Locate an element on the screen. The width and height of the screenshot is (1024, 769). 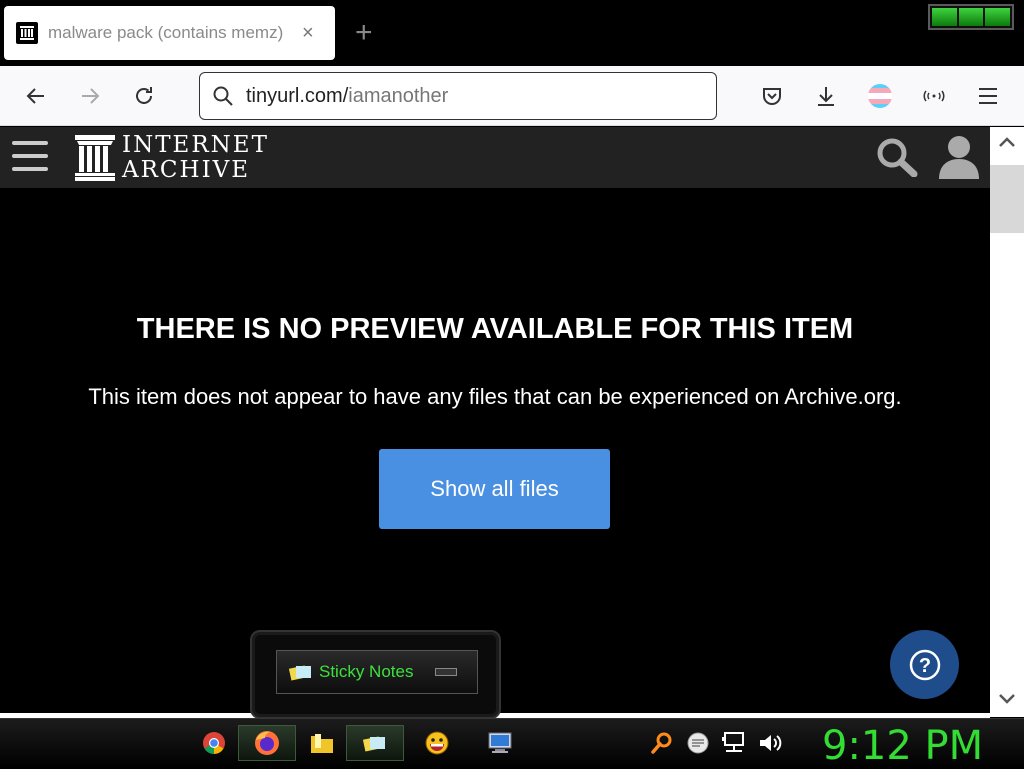
address-bar: tinyurl.com/iamanother is located at coordinates (458, 96).